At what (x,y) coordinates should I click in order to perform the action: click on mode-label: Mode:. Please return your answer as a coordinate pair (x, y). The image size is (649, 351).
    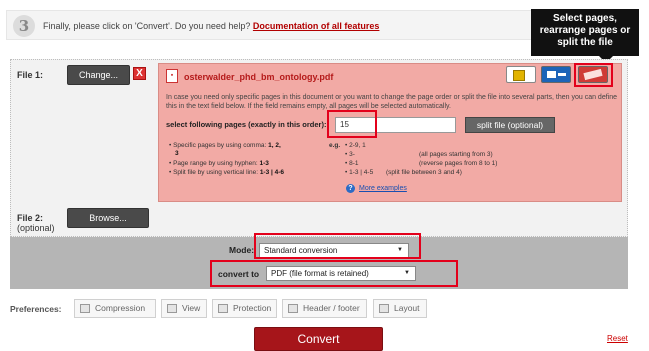
    Looking at the image, I should click on (242, 250).